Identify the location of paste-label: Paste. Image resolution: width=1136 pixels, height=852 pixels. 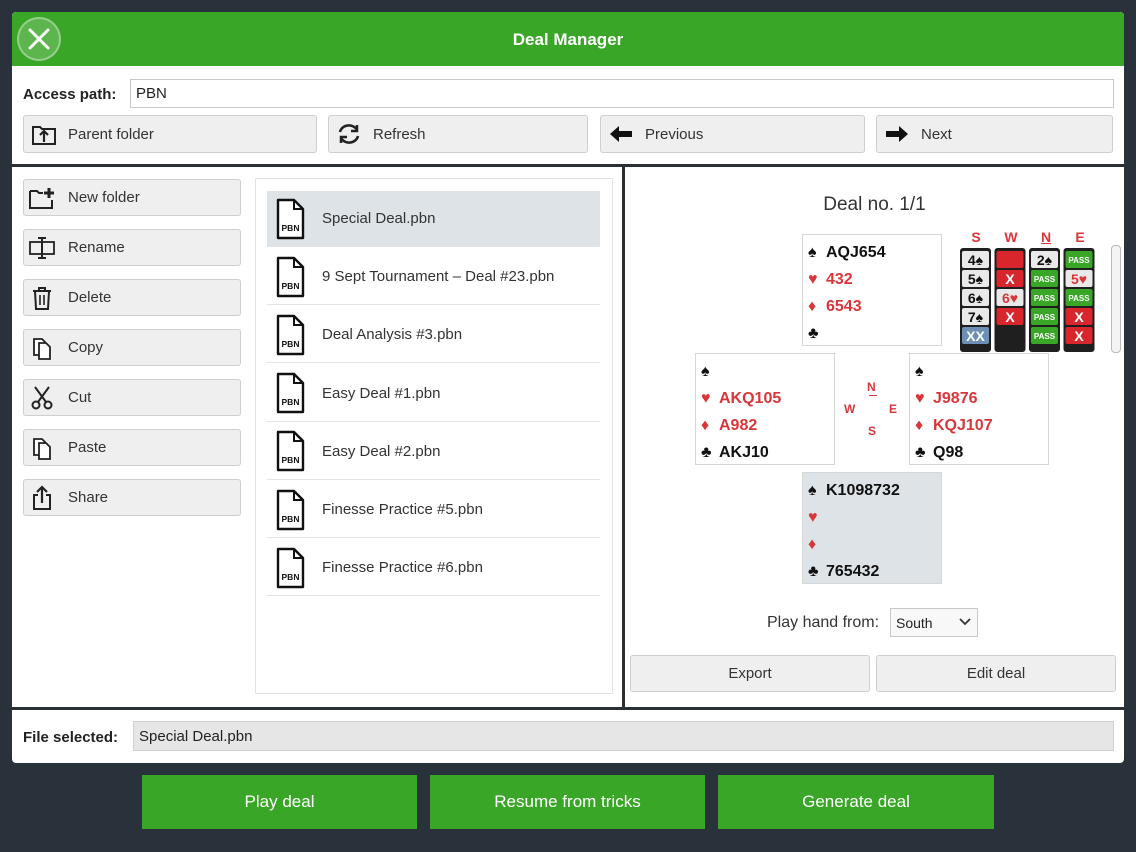
(87, 447).